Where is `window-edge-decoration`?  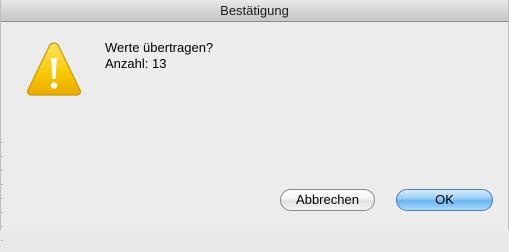 window-edge-decoration is located at coordinates (2, 197).